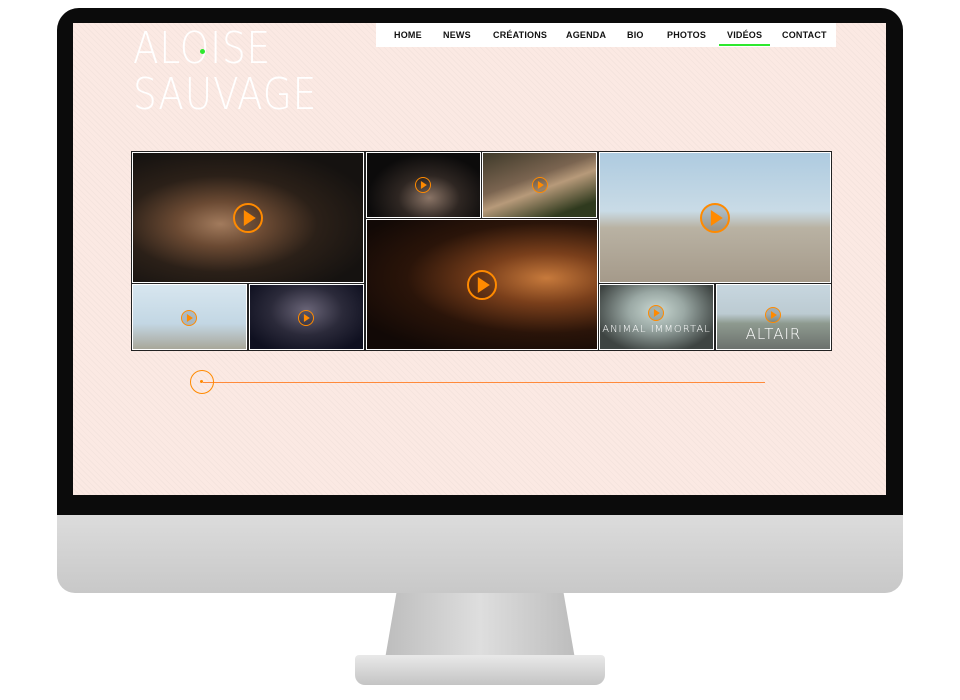 Image resolution: width=960 pixels, height=700 pixels. Describe the element at coordinates (804, 35) in the screenshot. I see `nav-contact: CONTACT` at that location.